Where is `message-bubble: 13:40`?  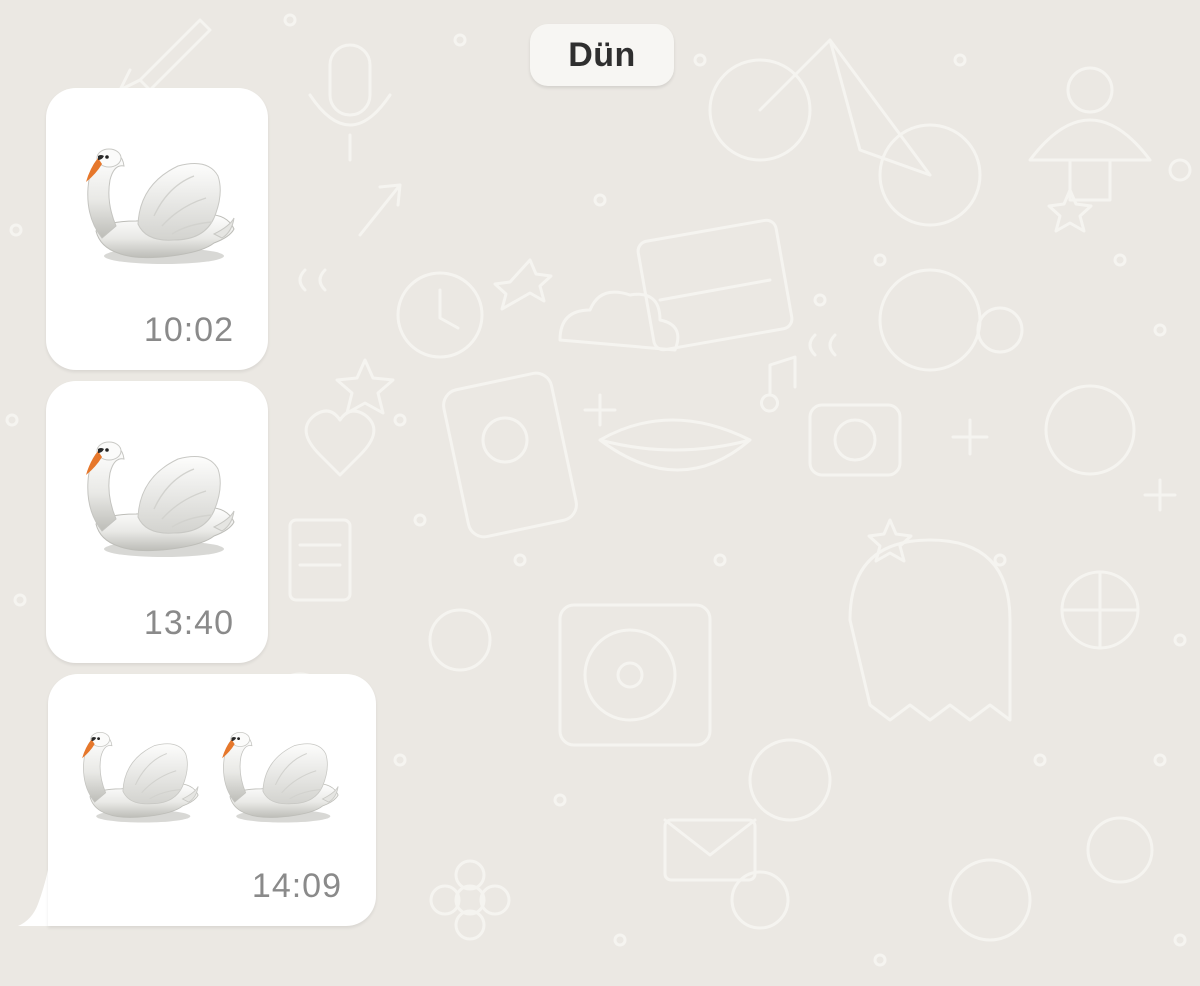
message-bubble: 13:40 is located at coordinates (157, 522).